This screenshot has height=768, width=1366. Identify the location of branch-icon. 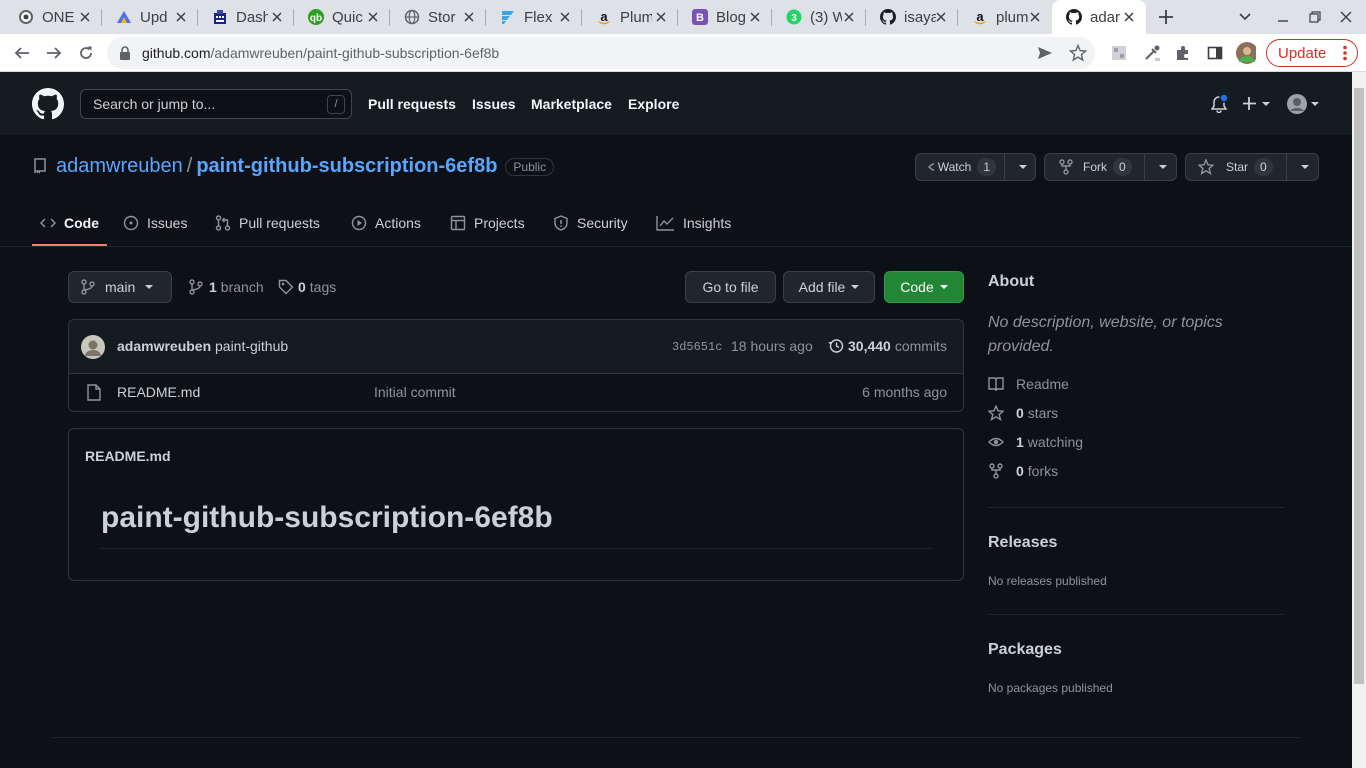
(196, 287).